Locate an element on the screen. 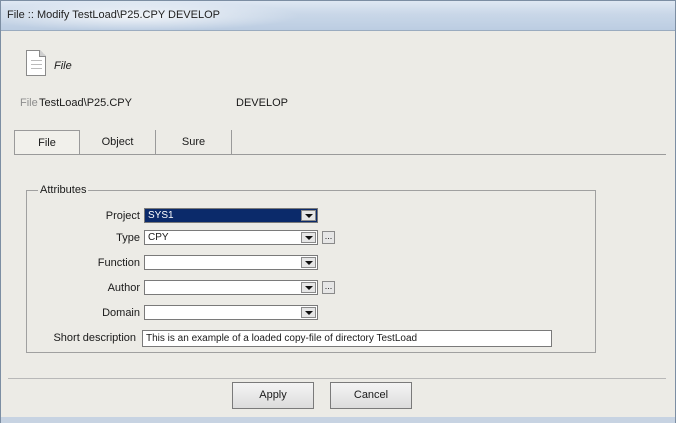  title-bar: File :: Modify TestLoad\P25.CPY DEVELOP is located at coordinates (338, 16).